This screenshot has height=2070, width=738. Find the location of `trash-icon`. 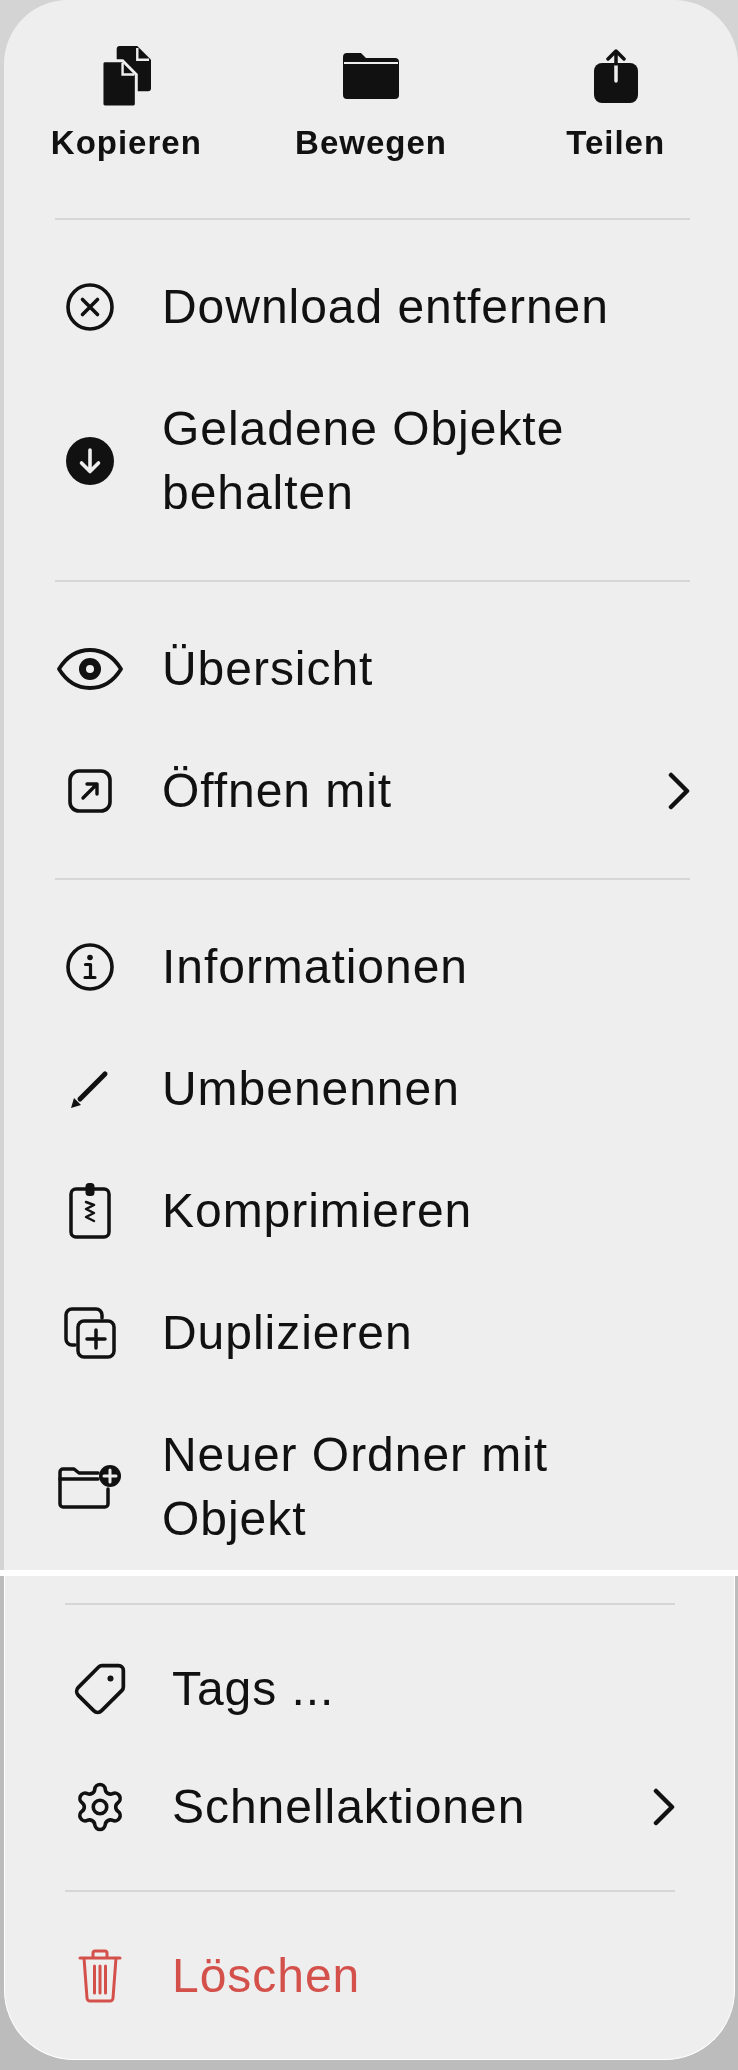

trash-icon is located at coordinates (100, 1976).